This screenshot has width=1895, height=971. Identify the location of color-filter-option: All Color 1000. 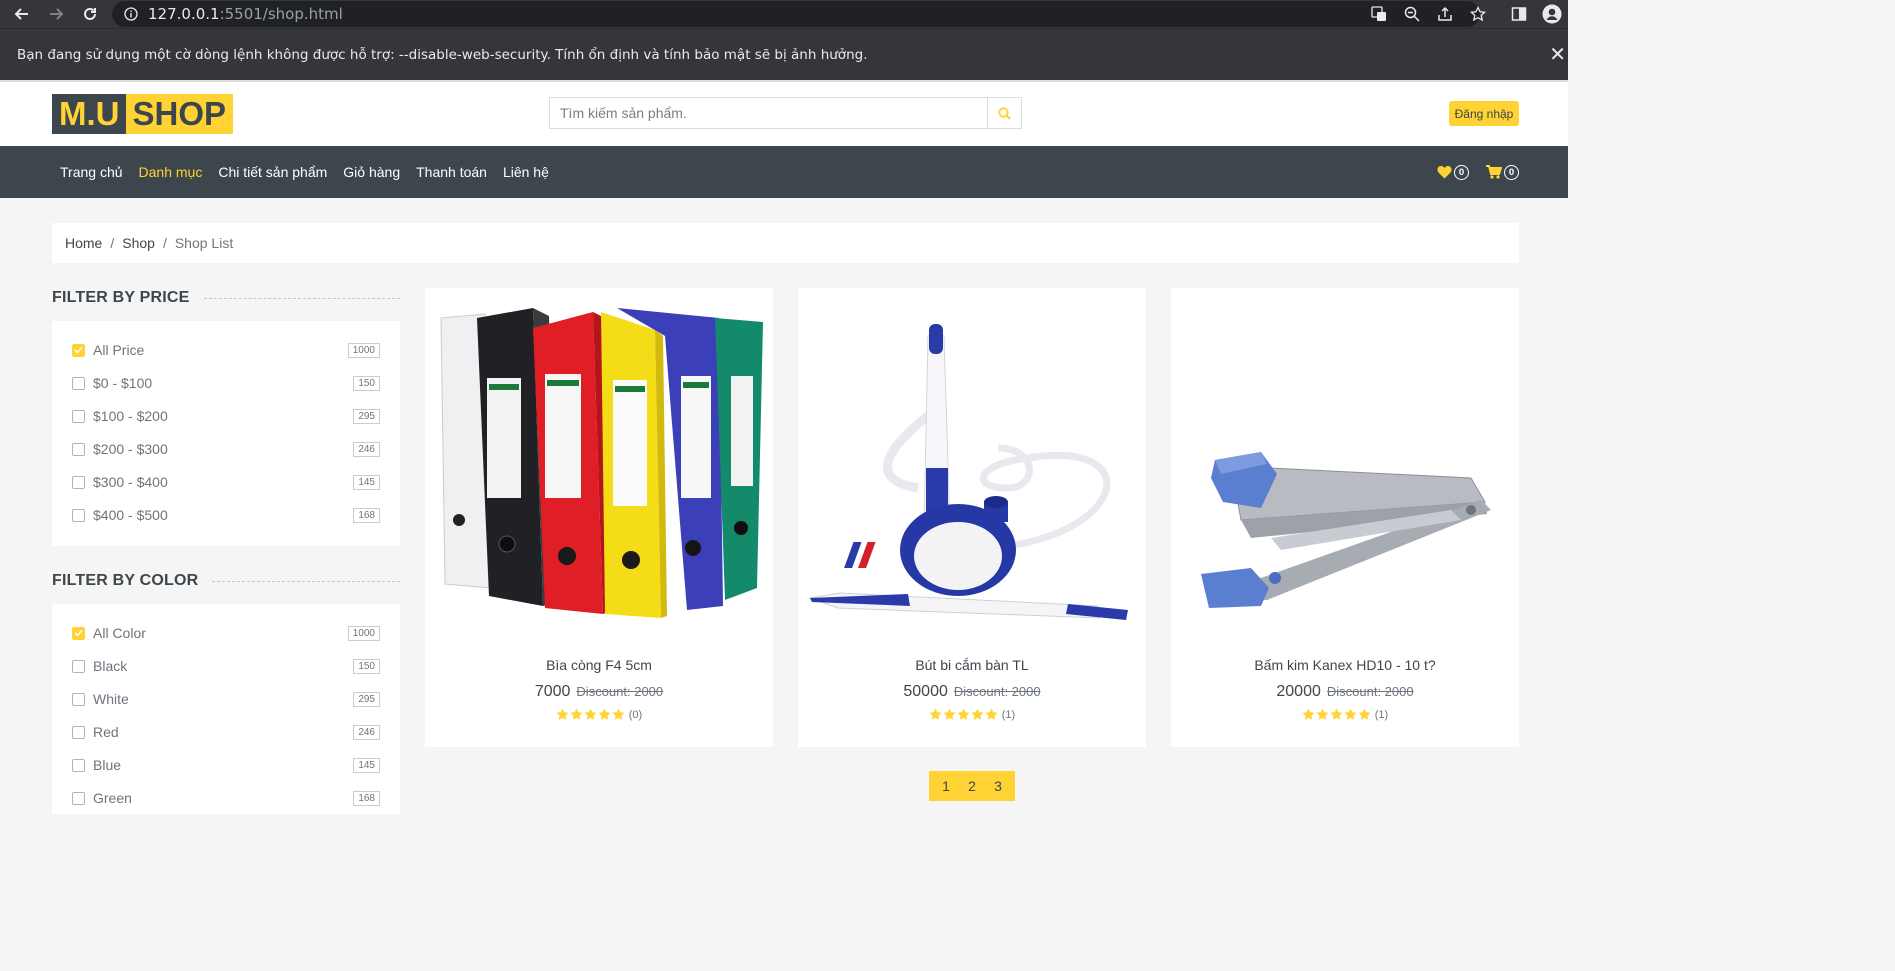
(226, 633).